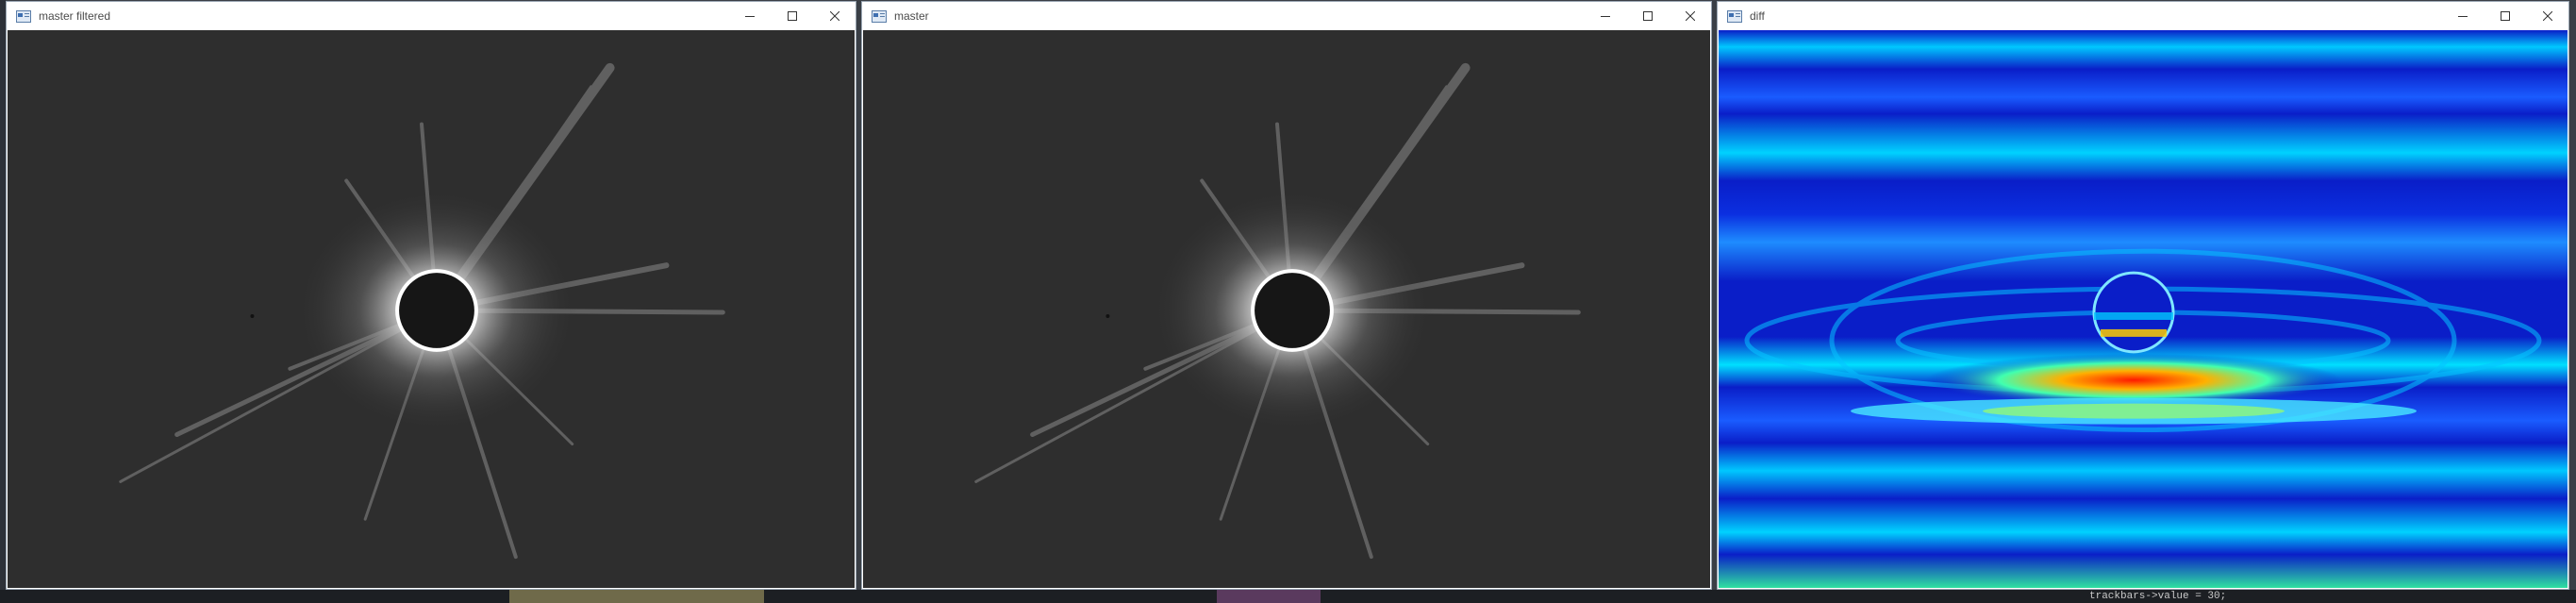 The height and width of the screenshot is (603, 2576). I want to click on window-title: master, so click(911, 16).